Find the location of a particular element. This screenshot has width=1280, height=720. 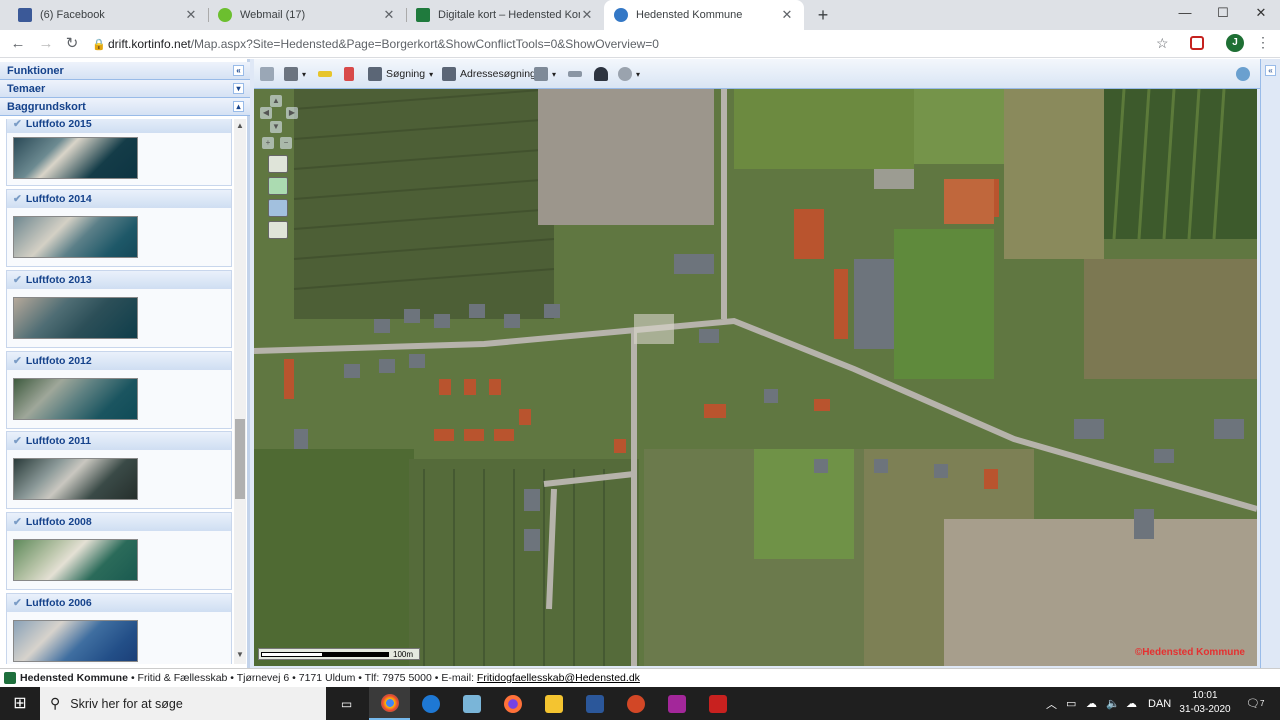

bg-map-label: ✔ Luftfoto 2013 is located at coordinates (119, 280).